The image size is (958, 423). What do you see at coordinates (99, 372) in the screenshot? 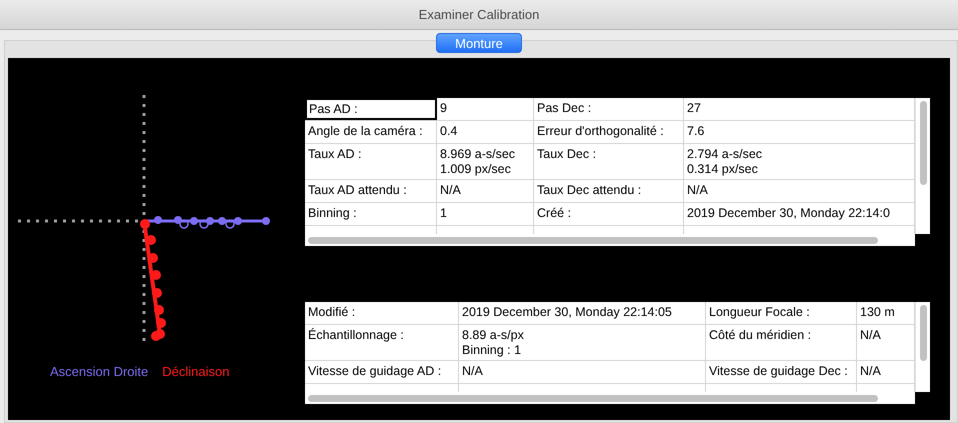
I see `legend-label: Ascension Droite` at bounding box center [99, 372].